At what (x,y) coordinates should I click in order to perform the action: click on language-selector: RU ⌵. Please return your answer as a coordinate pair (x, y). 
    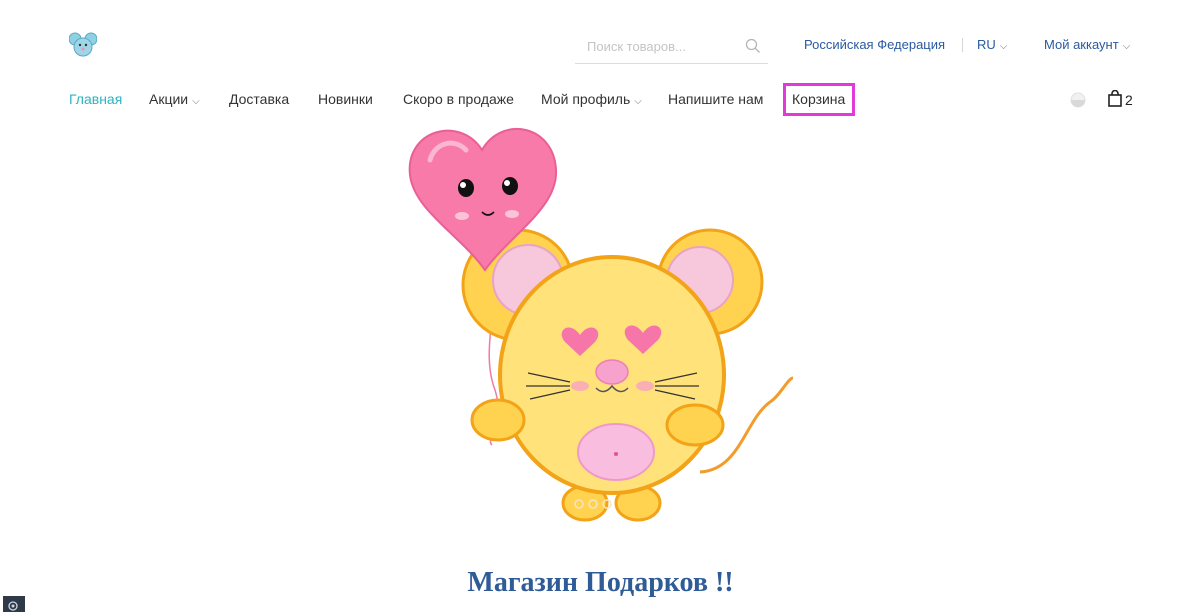
    Looking at the image, I should click on (992, 44).